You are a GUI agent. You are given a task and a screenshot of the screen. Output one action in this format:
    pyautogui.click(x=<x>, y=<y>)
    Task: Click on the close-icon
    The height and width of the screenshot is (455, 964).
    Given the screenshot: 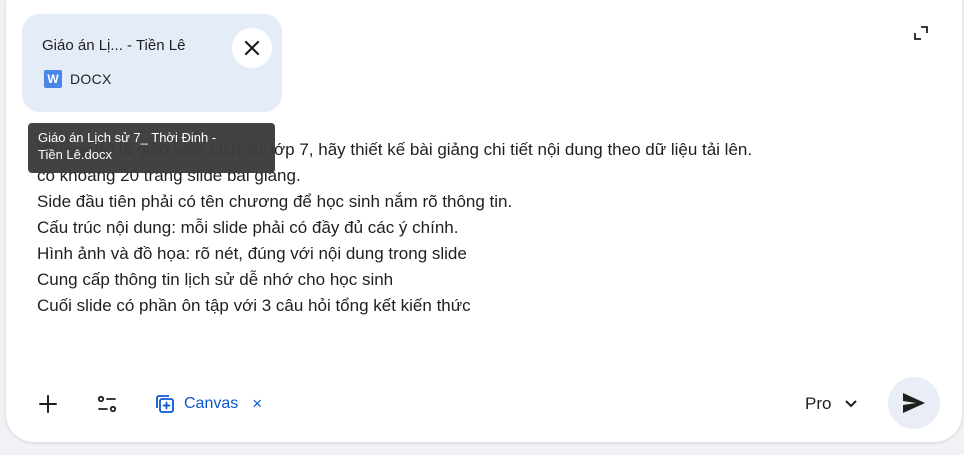 What is the action you would take?
    pyautogui.click(x=252, y=48)
    